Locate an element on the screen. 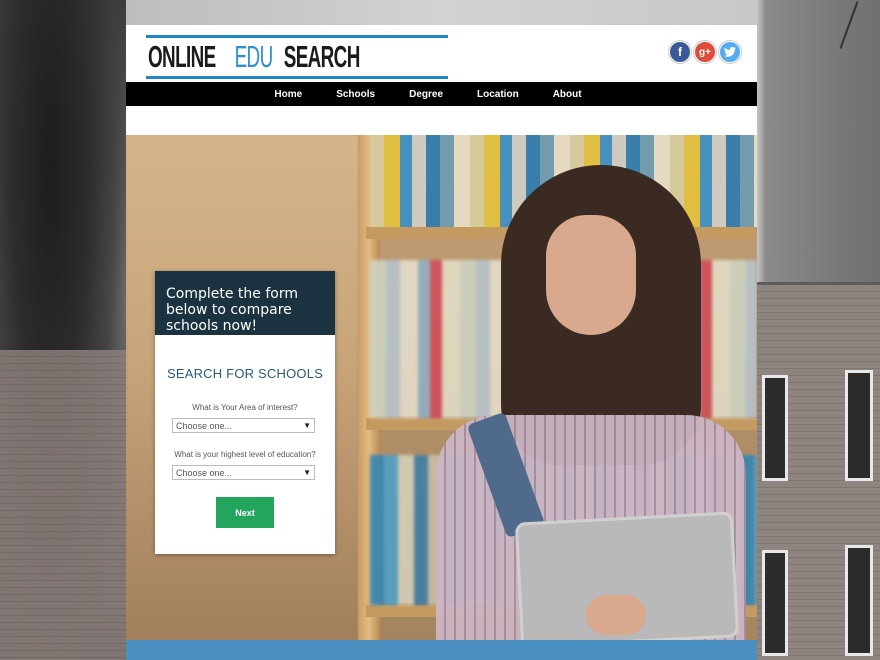 This screenshot has height=660, width=880. main-nav: Home Schools Degree Location About is located at coordinates (441, 94).